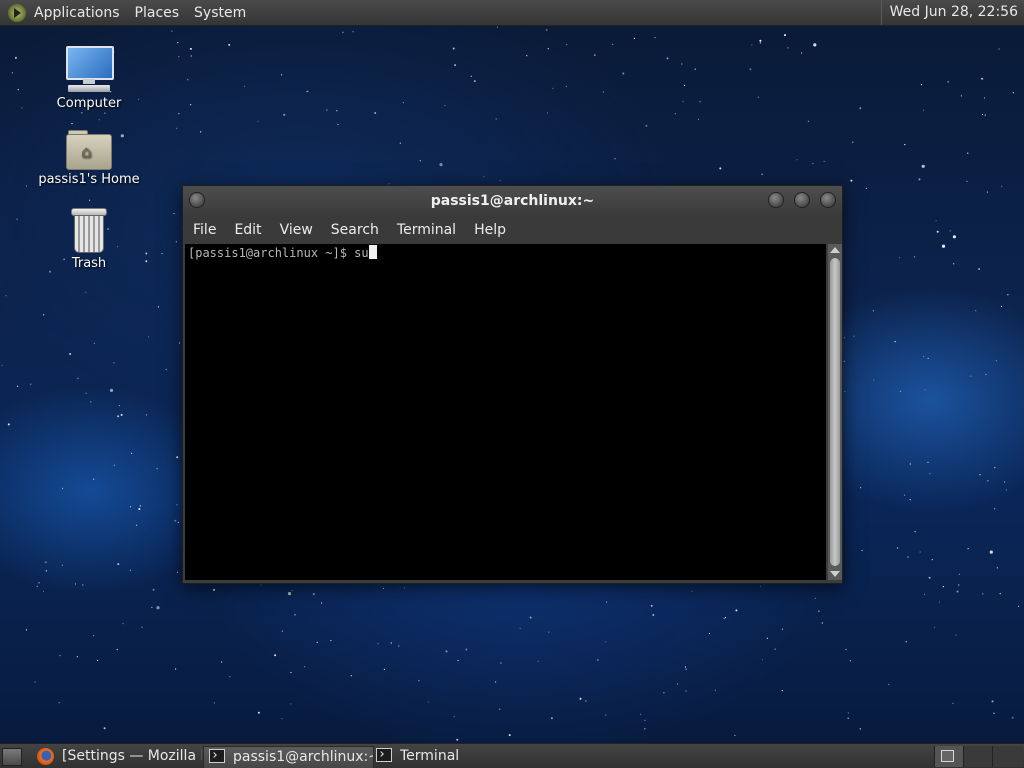 The height and width of the screenshot is (768, 1024). Describe the element at coordinates (45, 756) in the screenshot. I see `firefox-icon` at that location.